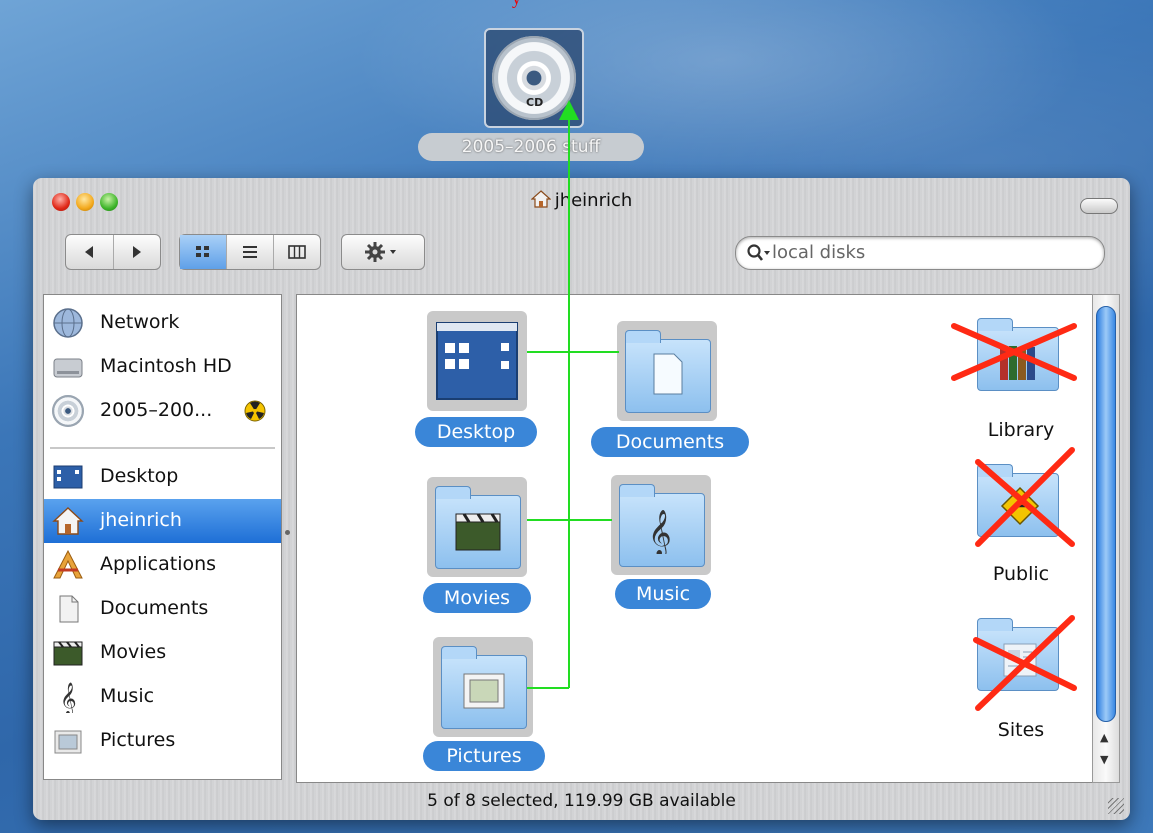  I want to click on sidebar-item-pictures: Pictures, so click(162, 741).